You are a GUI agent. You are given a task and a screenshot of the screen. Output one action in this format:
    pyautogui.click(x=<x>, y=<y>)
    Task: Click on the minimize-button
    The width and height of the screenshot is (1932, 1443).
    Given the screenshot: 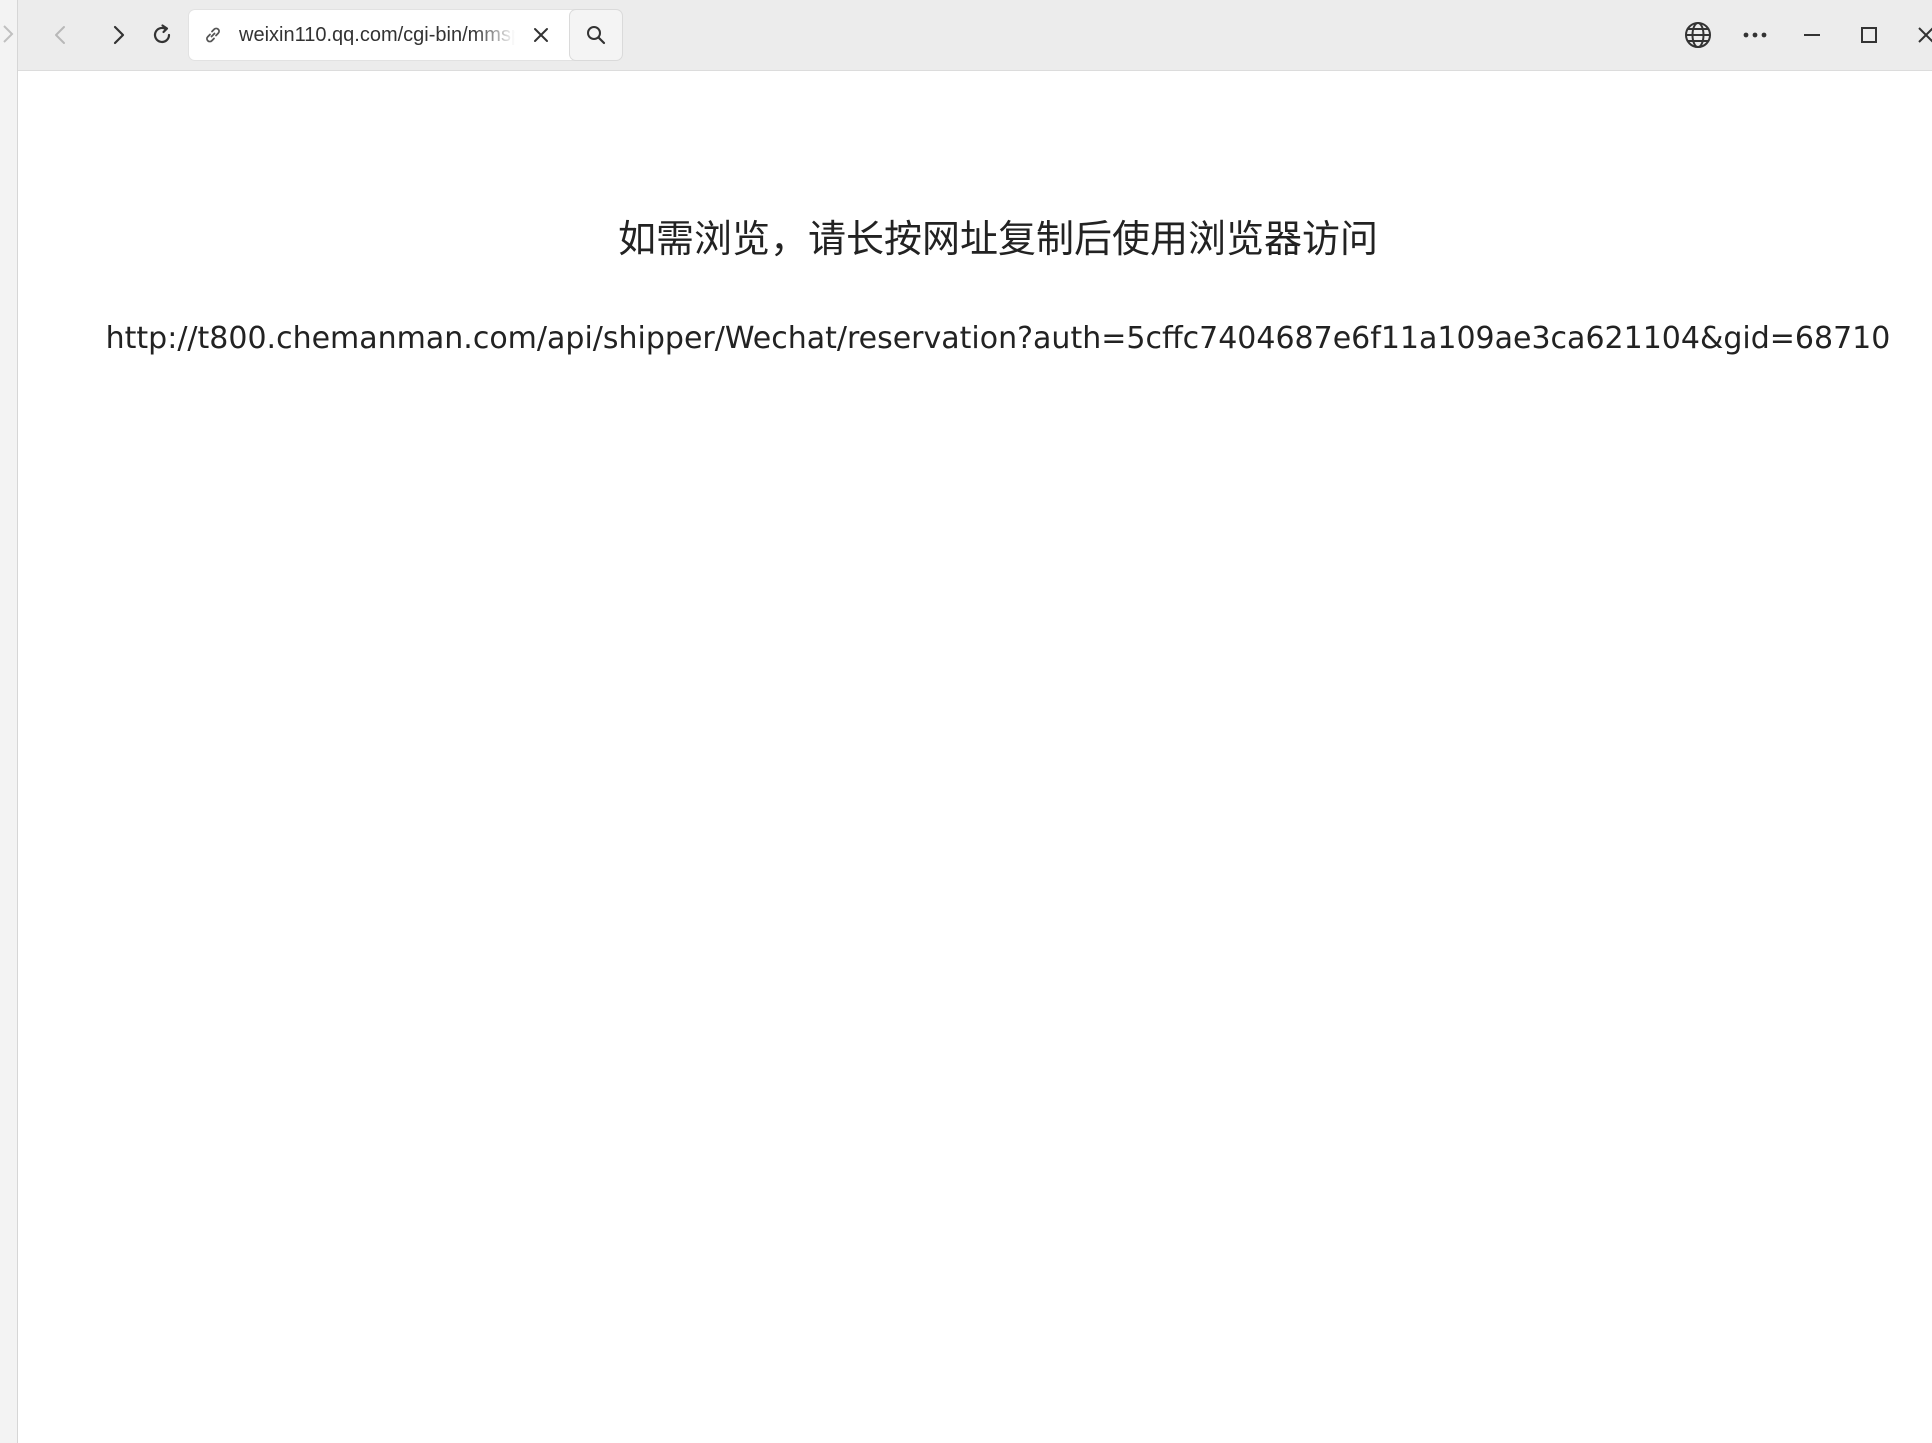 What is the action you would take?
    pyautogui.click(x=1812, y=35)
    